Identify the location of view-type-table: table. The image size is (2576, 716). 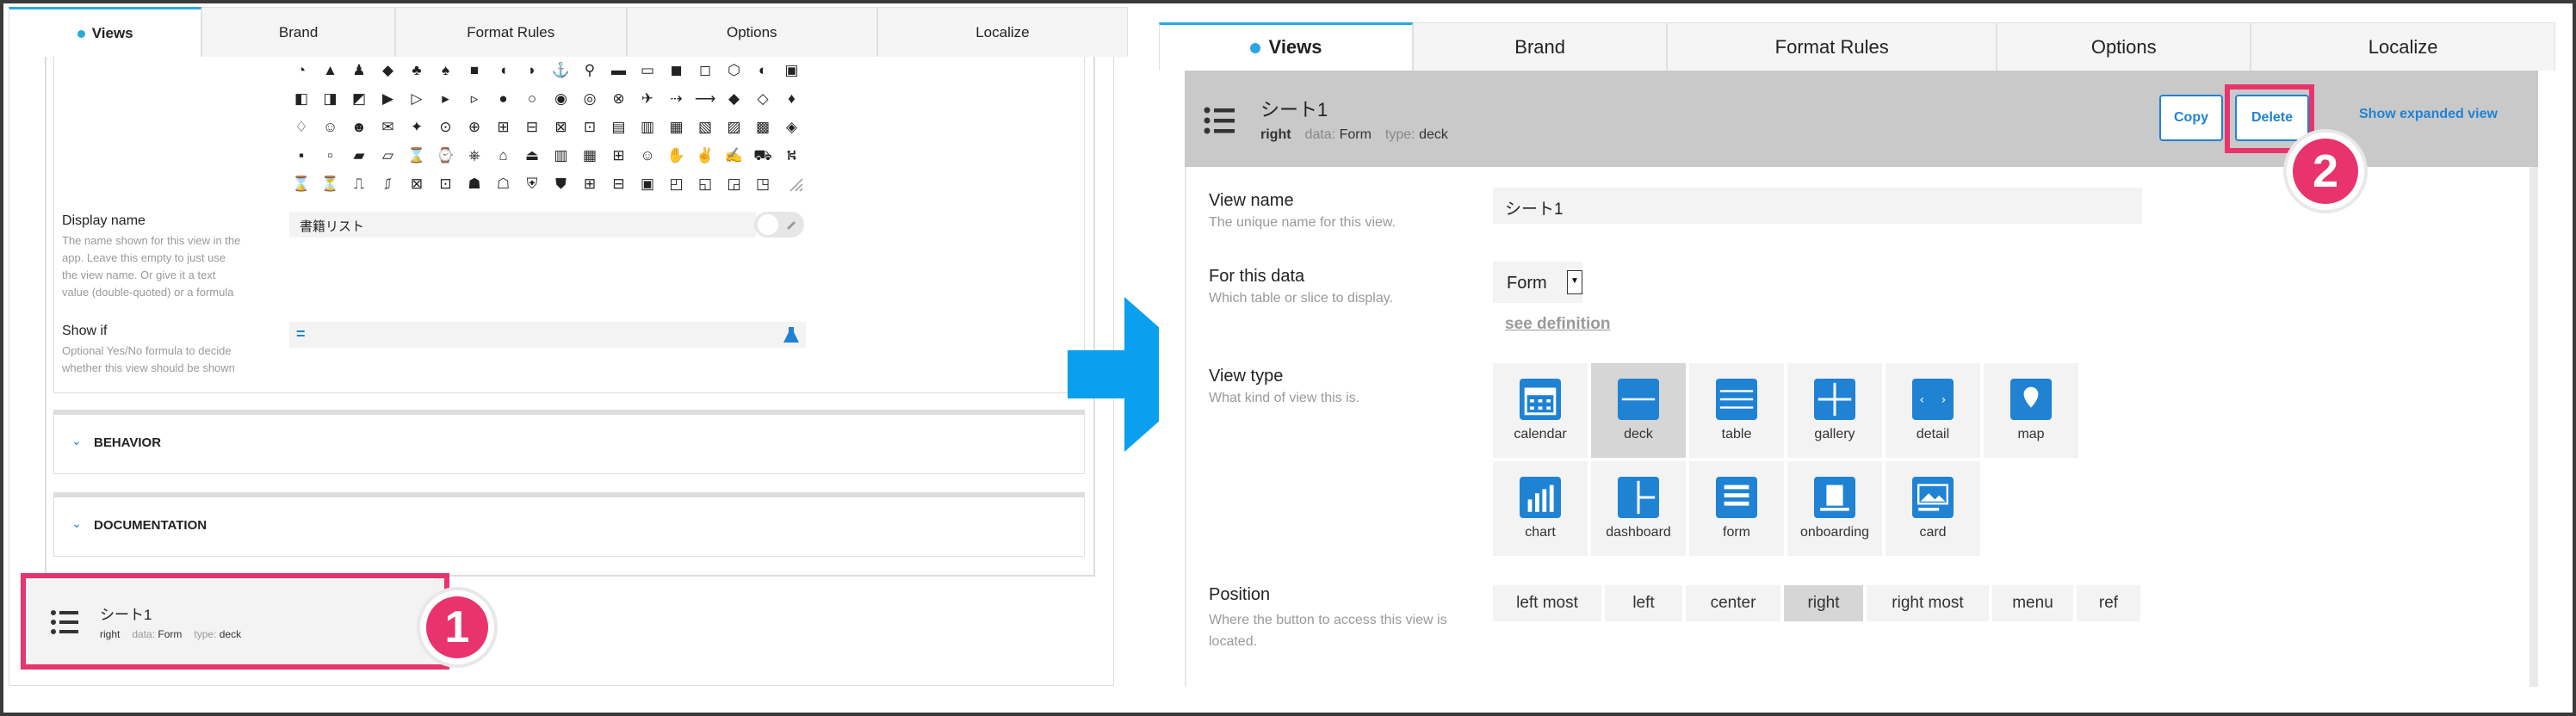
(1736, 411).